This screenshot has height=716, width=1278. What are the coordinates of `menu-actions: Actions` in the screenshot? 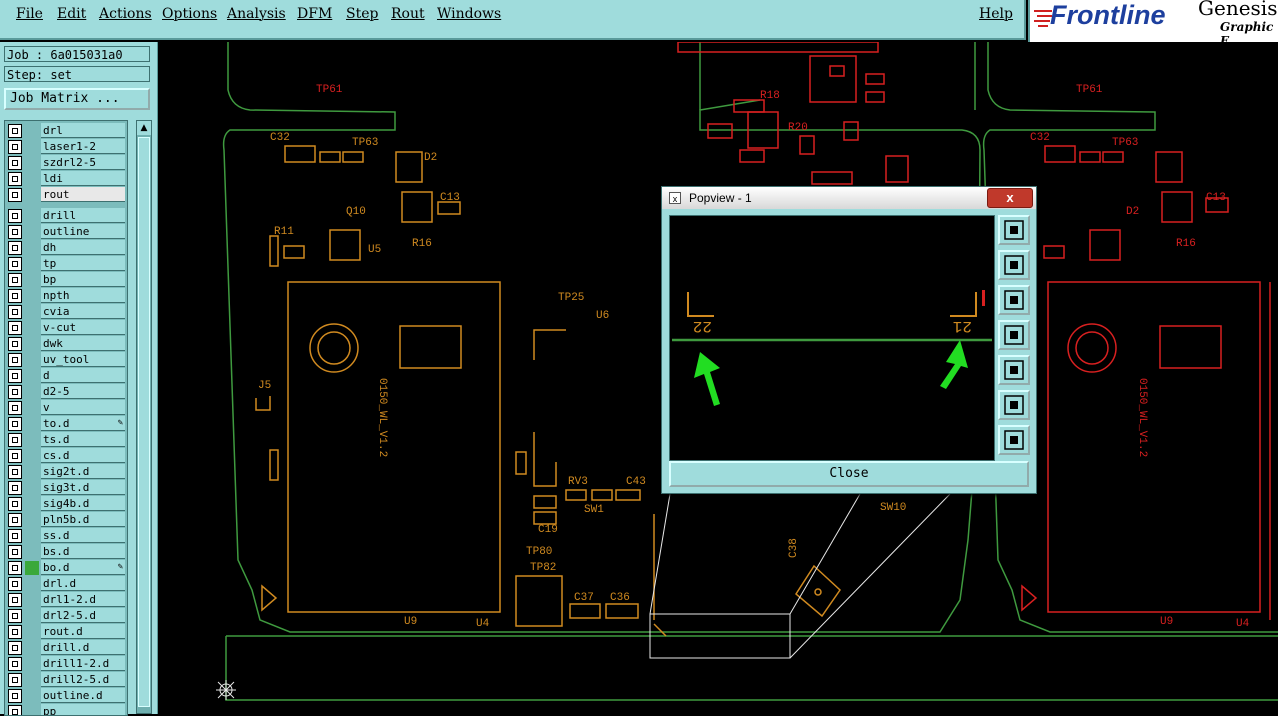 It's located at (125, 14).